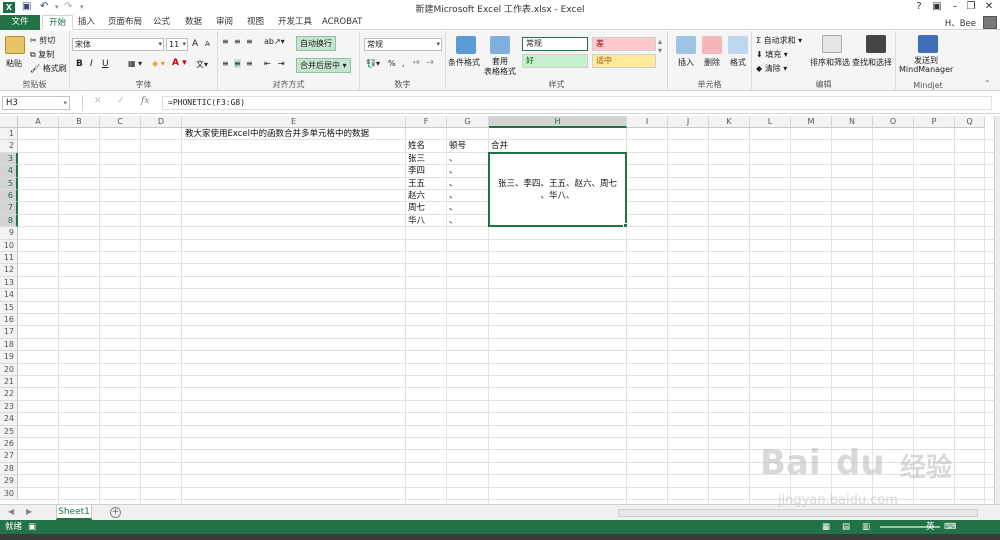 The height and width of the screenshot is (540, 1000). Describe the element at coordinates (74, 512) in the screenshot. I see `sheet-tab-sheet1: Sheet1` at that location.